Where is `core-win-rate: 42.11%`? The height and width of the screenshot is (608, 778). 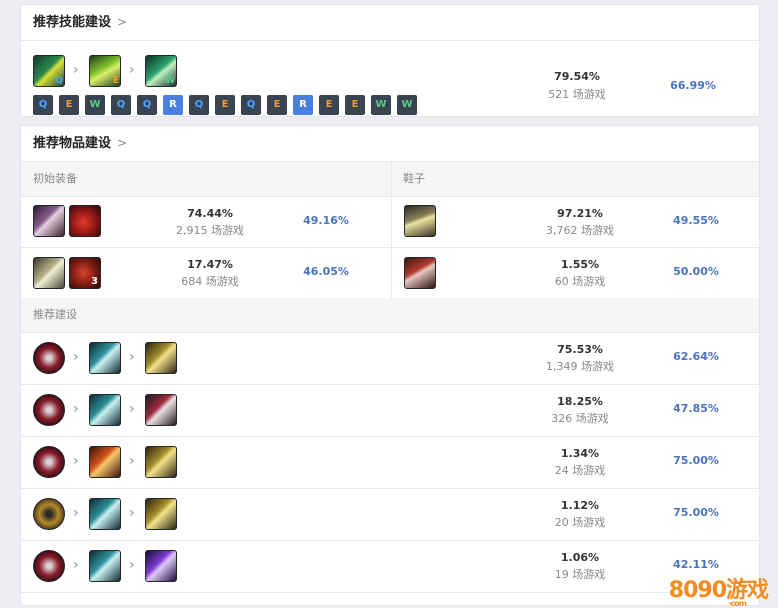 core-win-rate: 42.11% is located at coordinates (696, 564).